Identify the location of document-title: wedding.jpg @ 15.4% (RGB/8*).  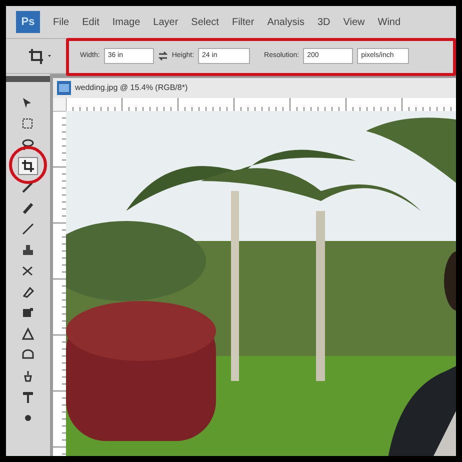
(131, 88).